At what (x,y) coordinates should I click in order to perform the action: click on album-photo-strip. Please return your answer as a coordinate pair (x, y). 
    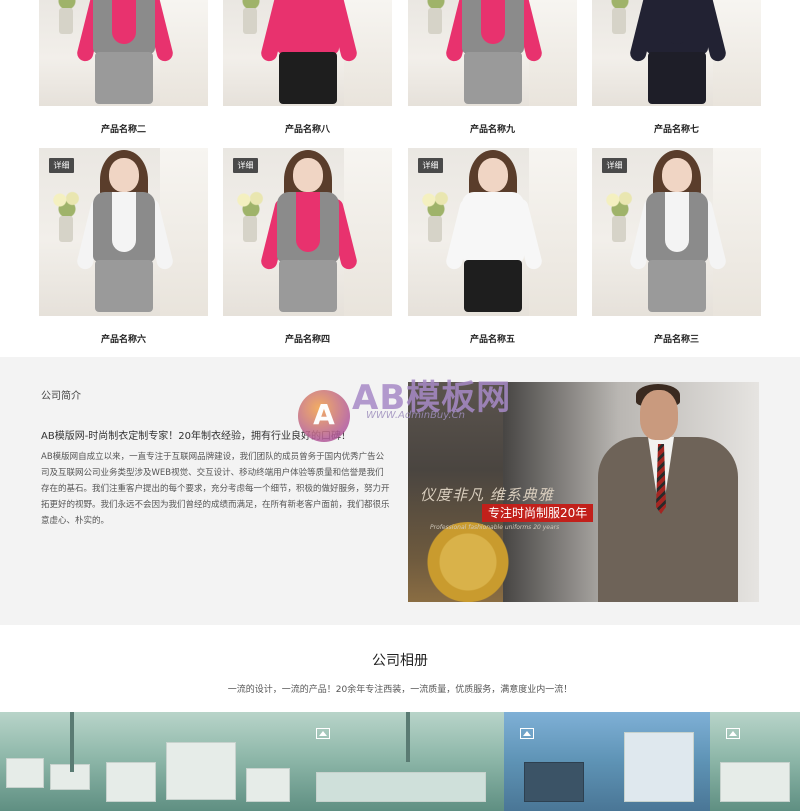
    Looking at the image, I should click on (400, 761).